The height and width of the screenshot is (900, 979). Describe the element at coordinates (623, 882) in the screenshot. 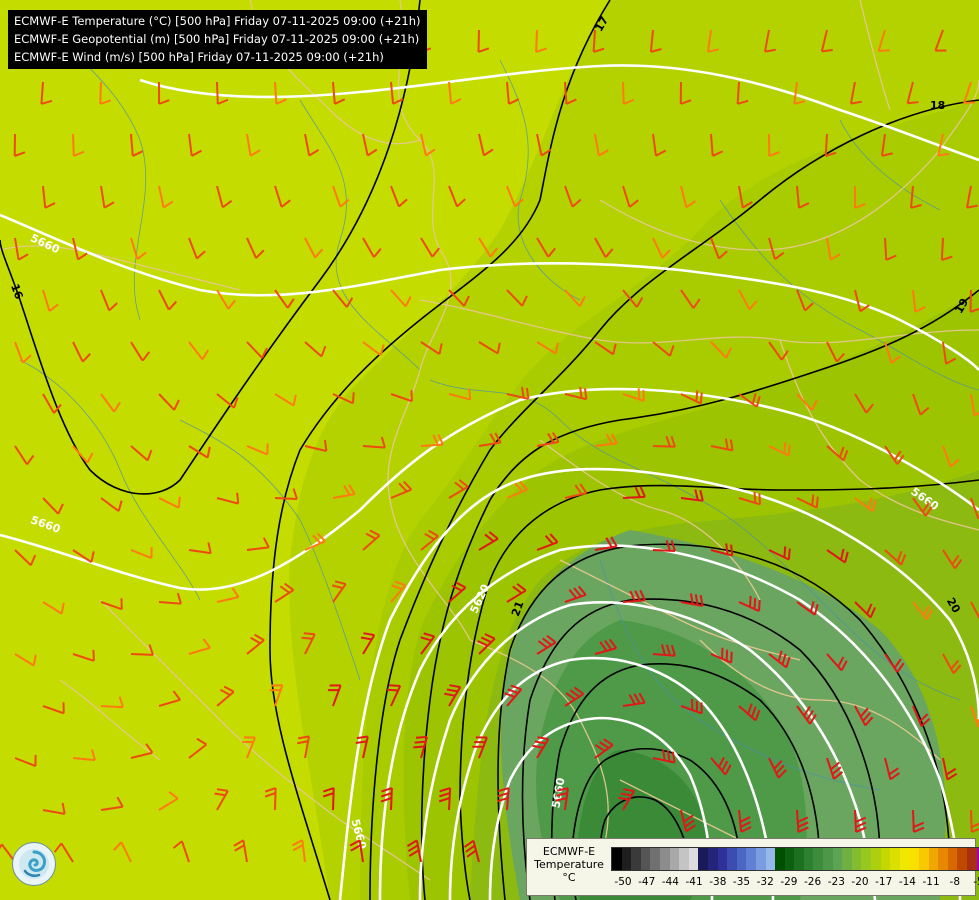

I see `legend-tick-label: -50` at that location.